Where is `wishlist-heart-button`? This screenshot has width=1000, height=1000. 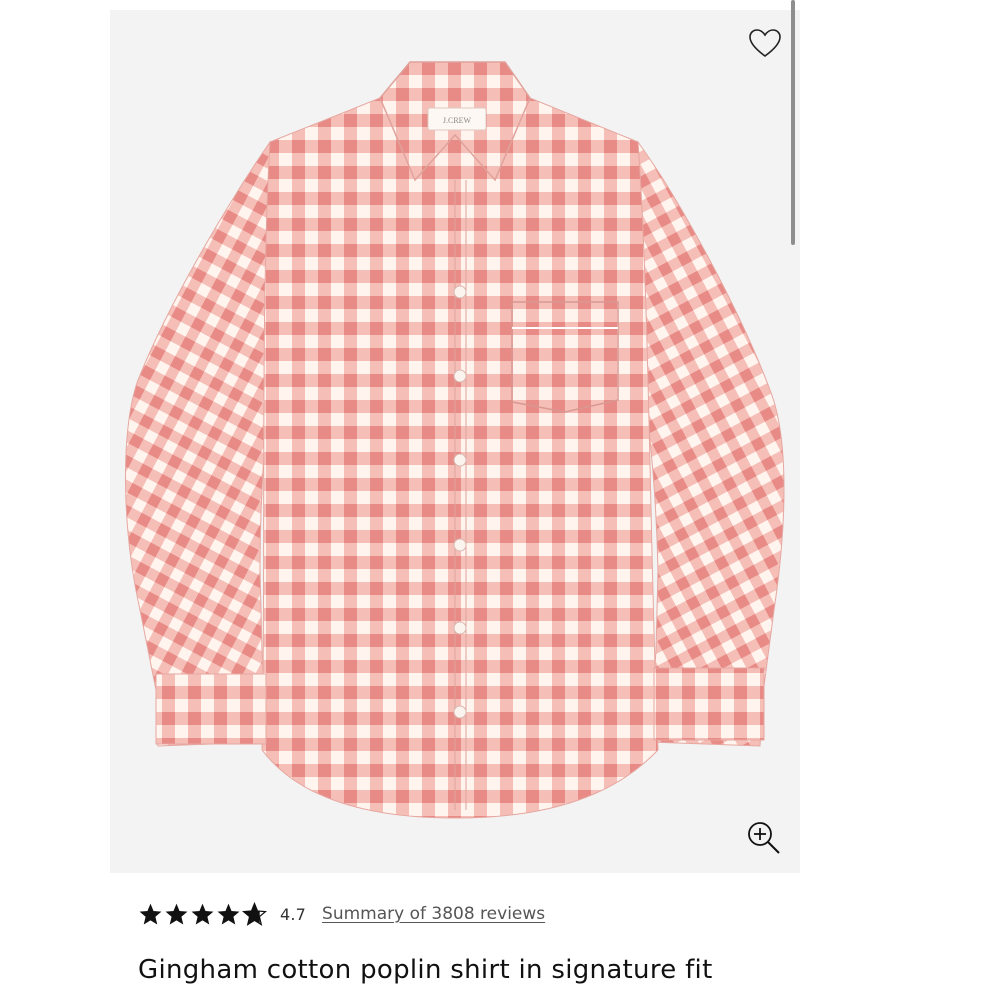
wishlist-heart-button is located at coordinates (765, 43).